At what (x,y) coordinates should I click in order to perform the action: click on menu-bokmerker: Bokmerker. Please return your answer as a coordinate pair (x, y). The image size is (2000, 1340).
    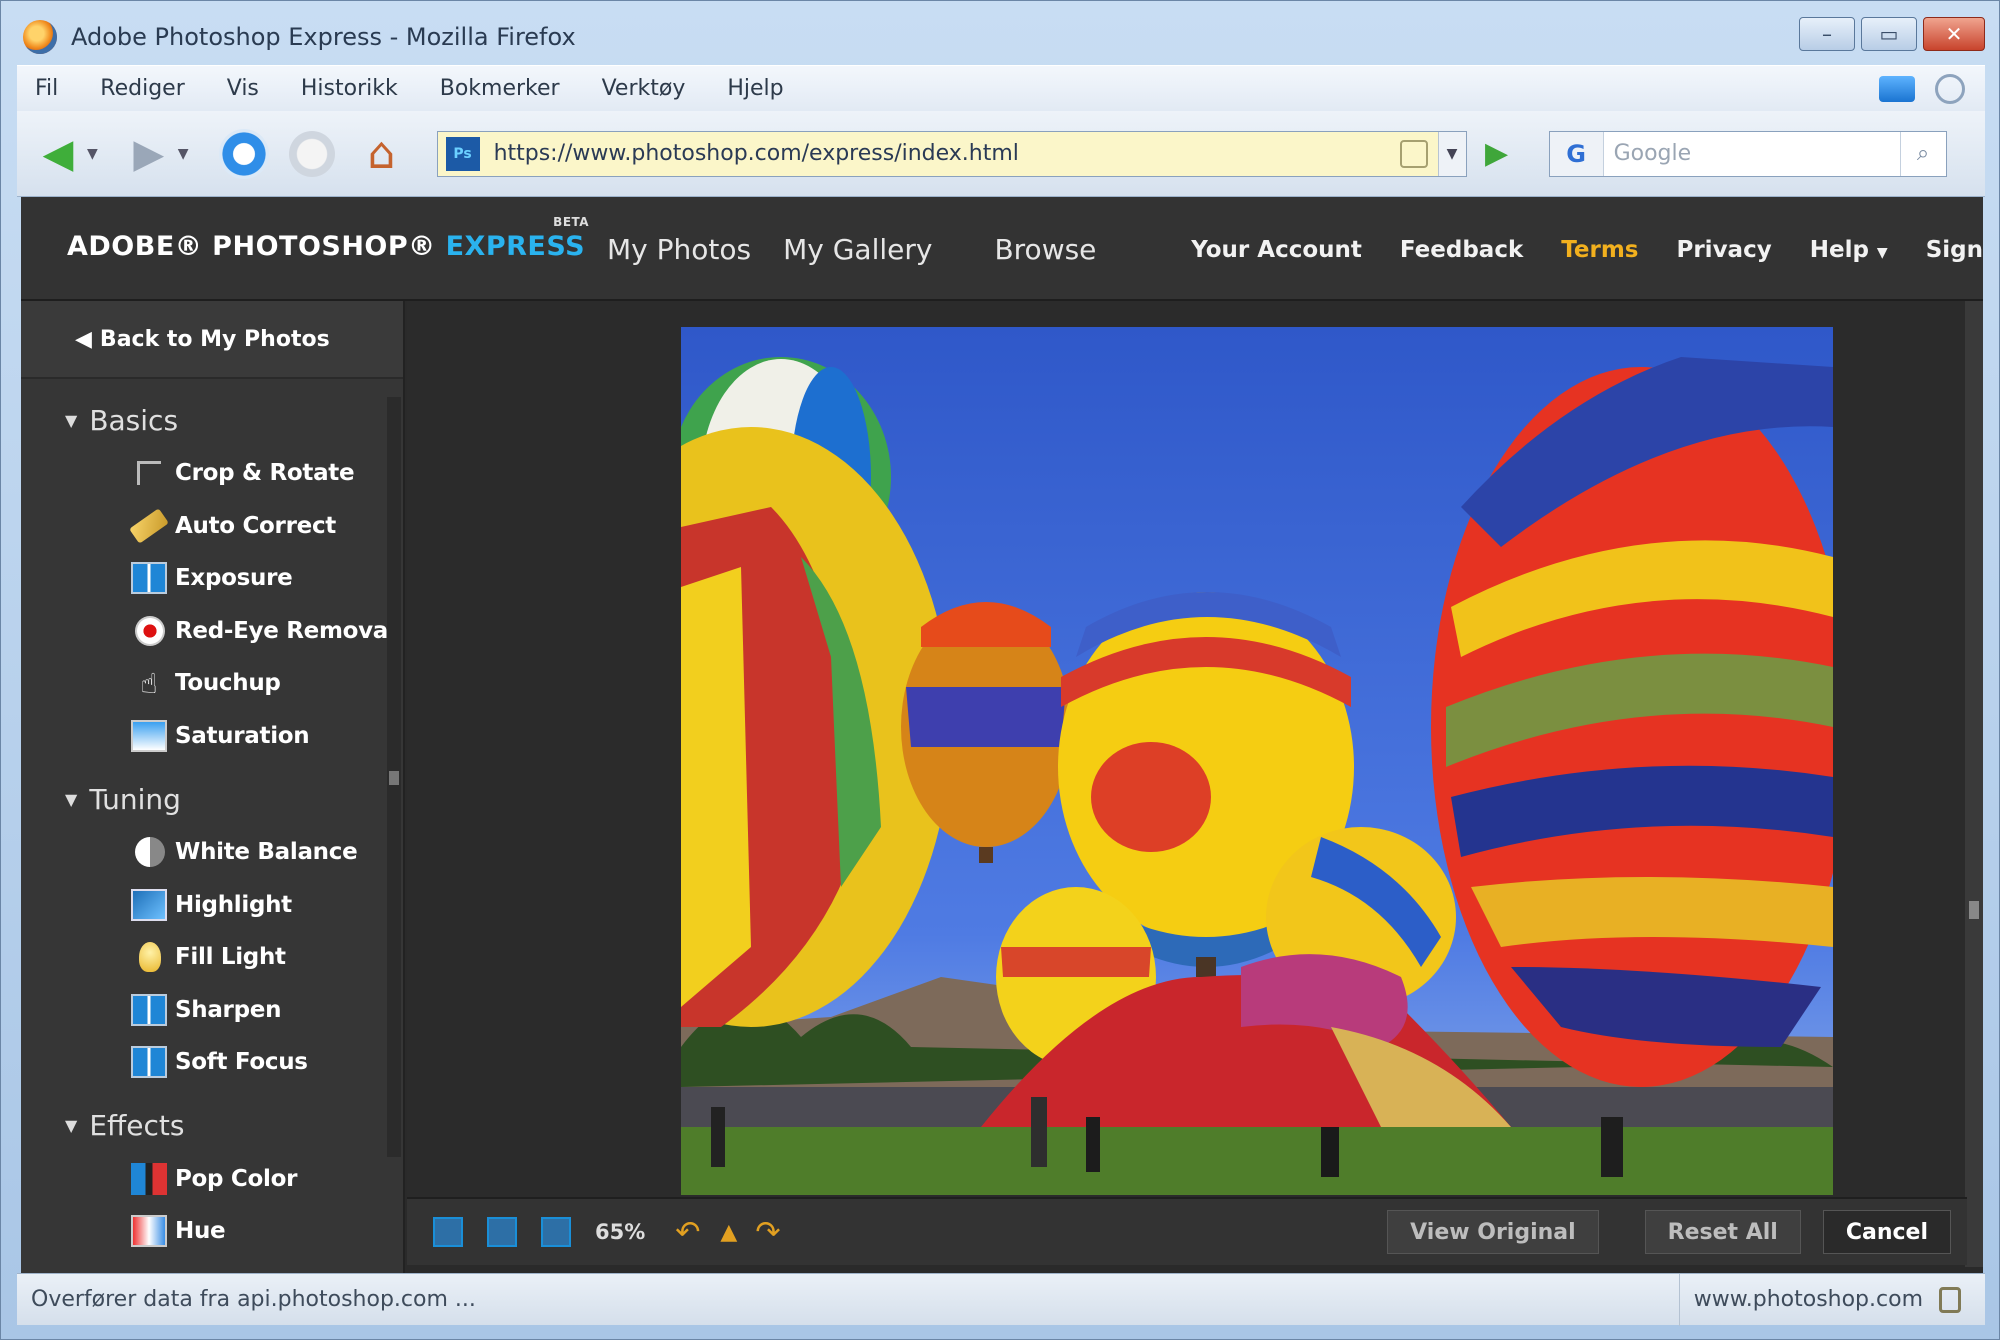
    Looking at the image, I should click on (500, 88).